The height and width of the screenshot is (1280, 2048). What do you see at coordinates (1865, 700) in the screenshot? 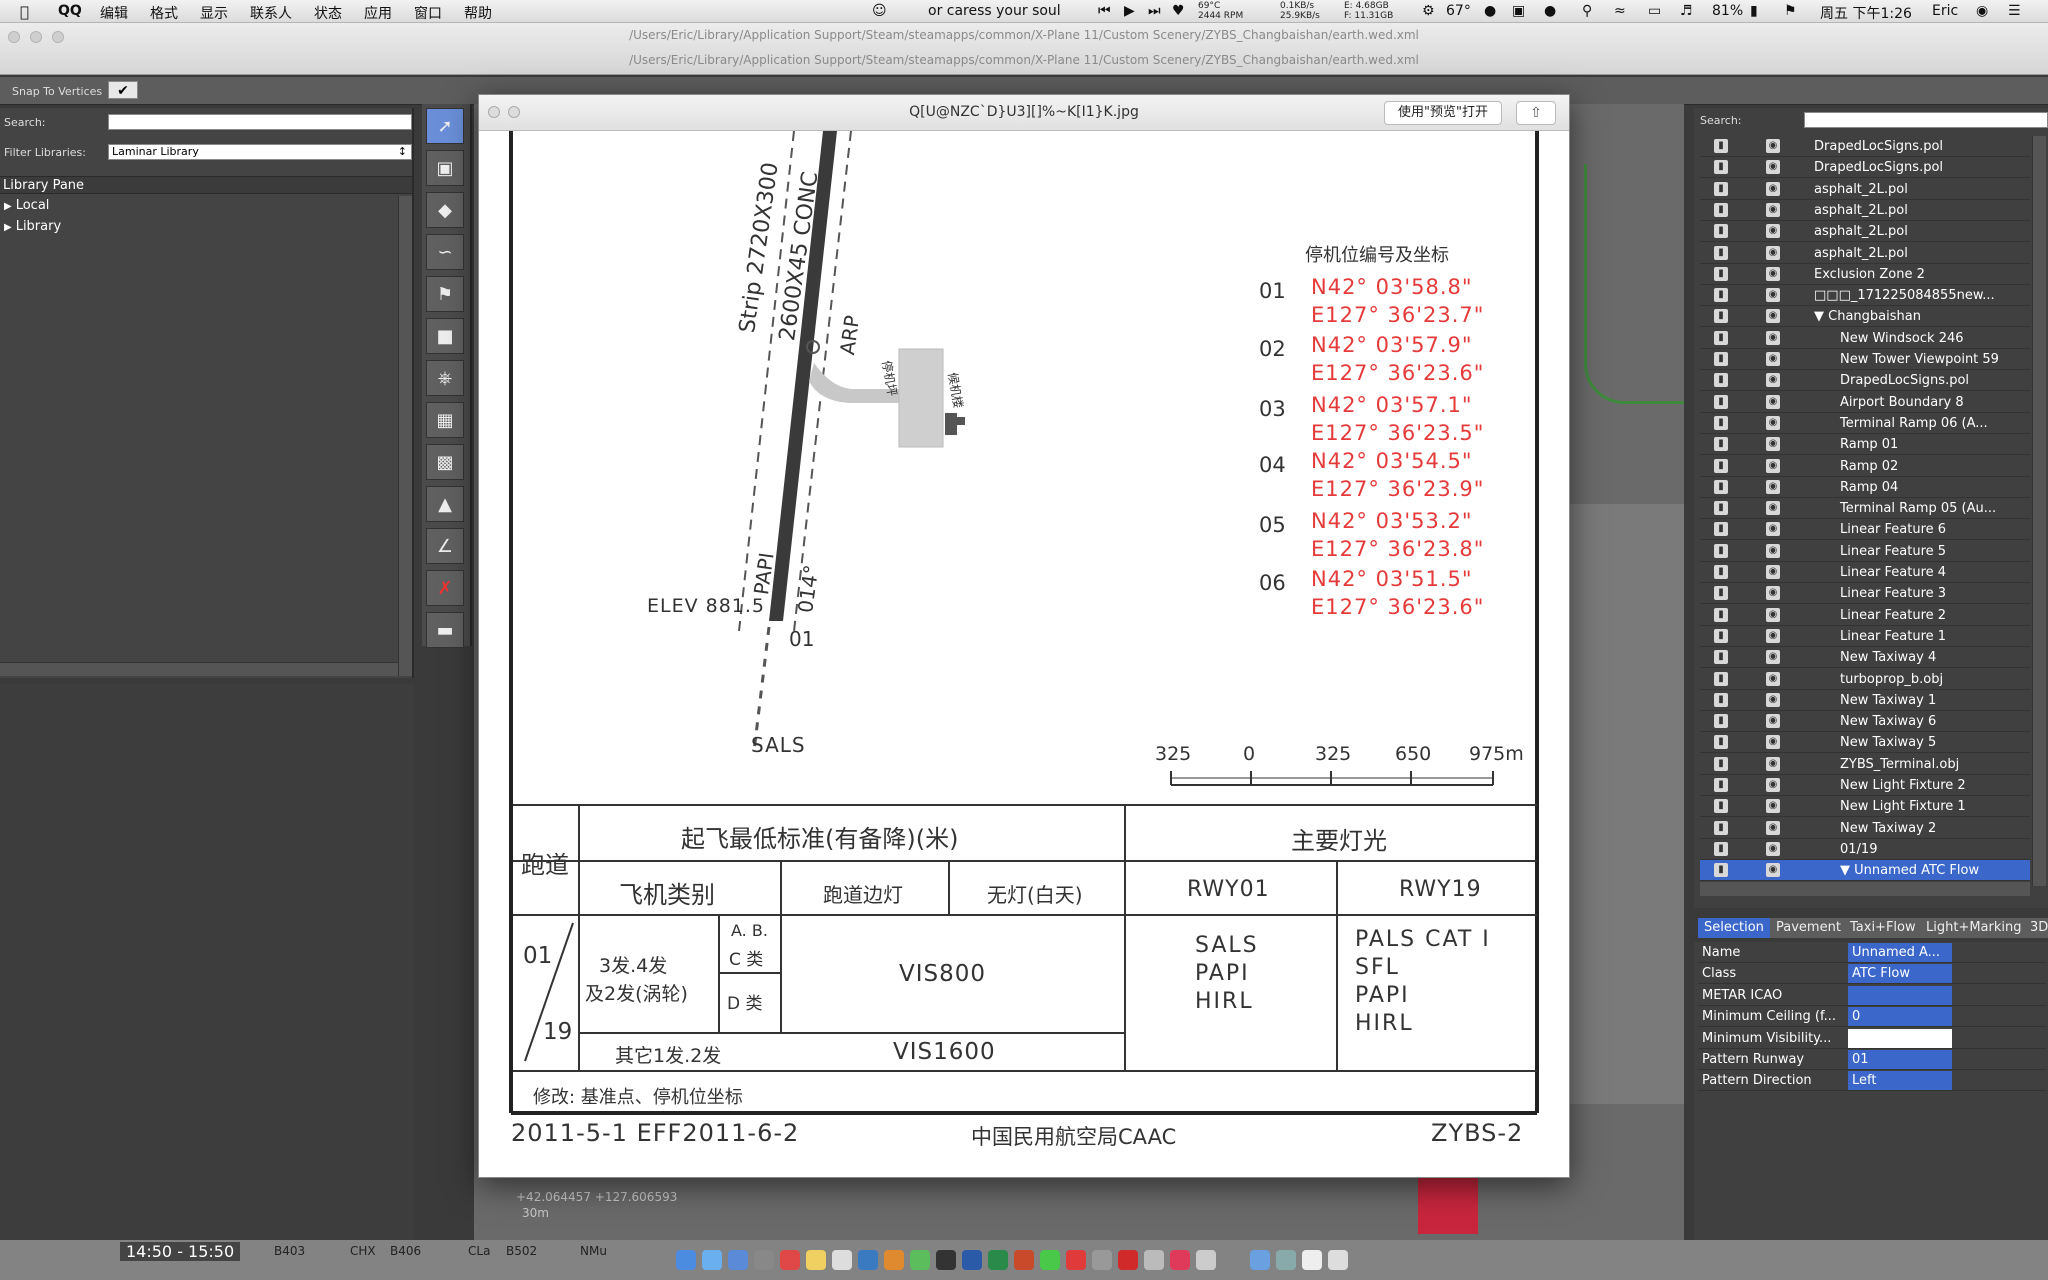
I see `scene-row: ▮ ◉ New Taxiway 1` at bounding box center [1865, 700].